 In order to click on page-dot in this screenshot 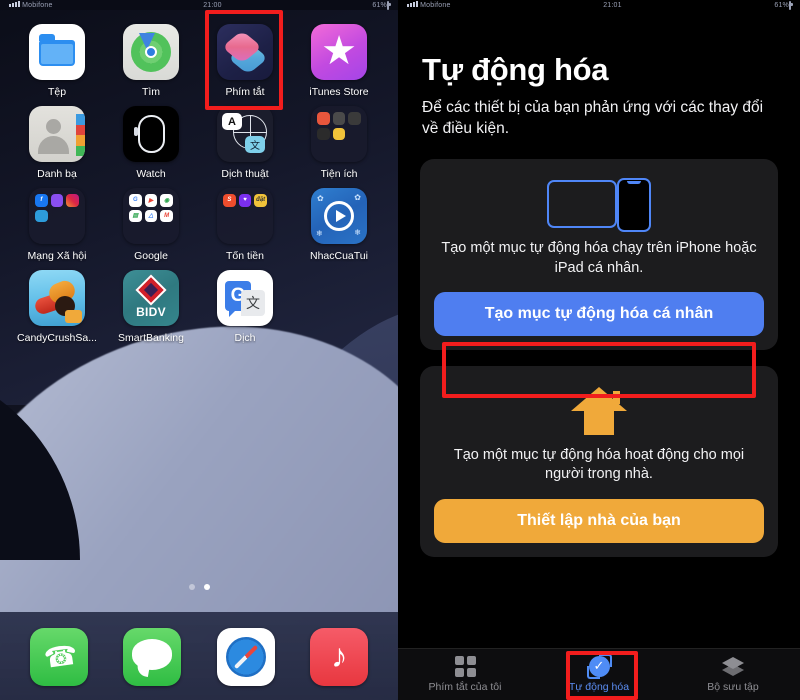, I will do `click(191, 587)`.